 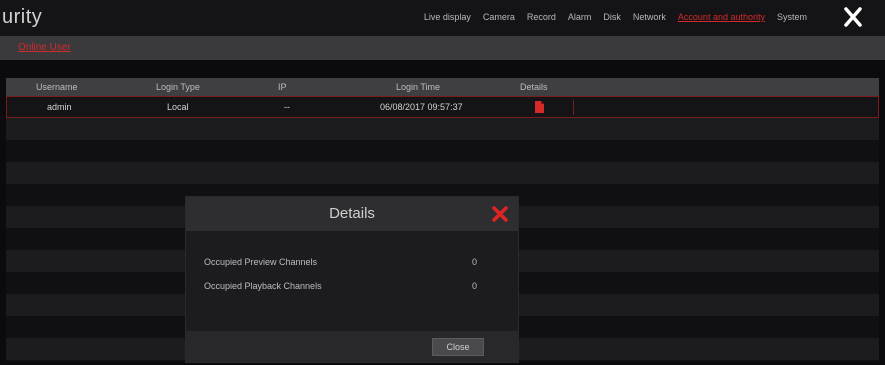 What do you see at coordinates (792, 17) in the screenshot?
I see `nav-system: System` at bounding box center [792, 17].